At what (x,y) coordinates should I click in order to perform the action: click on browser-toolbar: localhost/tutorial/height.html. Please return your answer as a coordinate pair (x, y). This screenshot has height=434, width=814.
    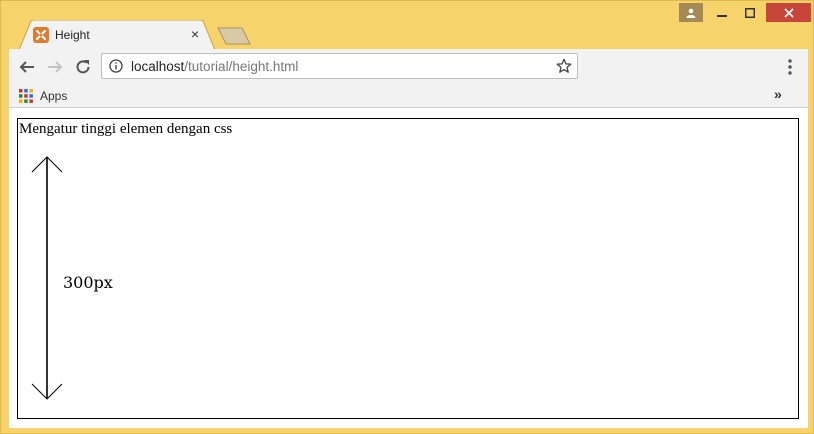
    Looking at the image, I should click on (408, 67).